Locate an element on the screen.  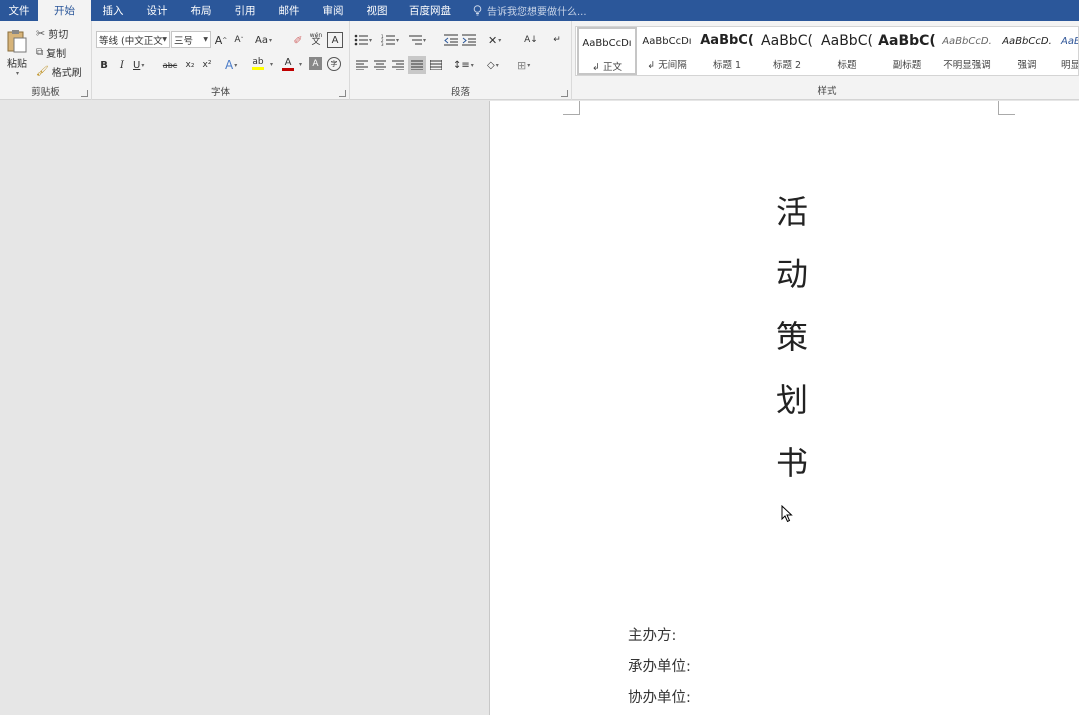
decrease-indent-button is located at coordinates (451, 40).